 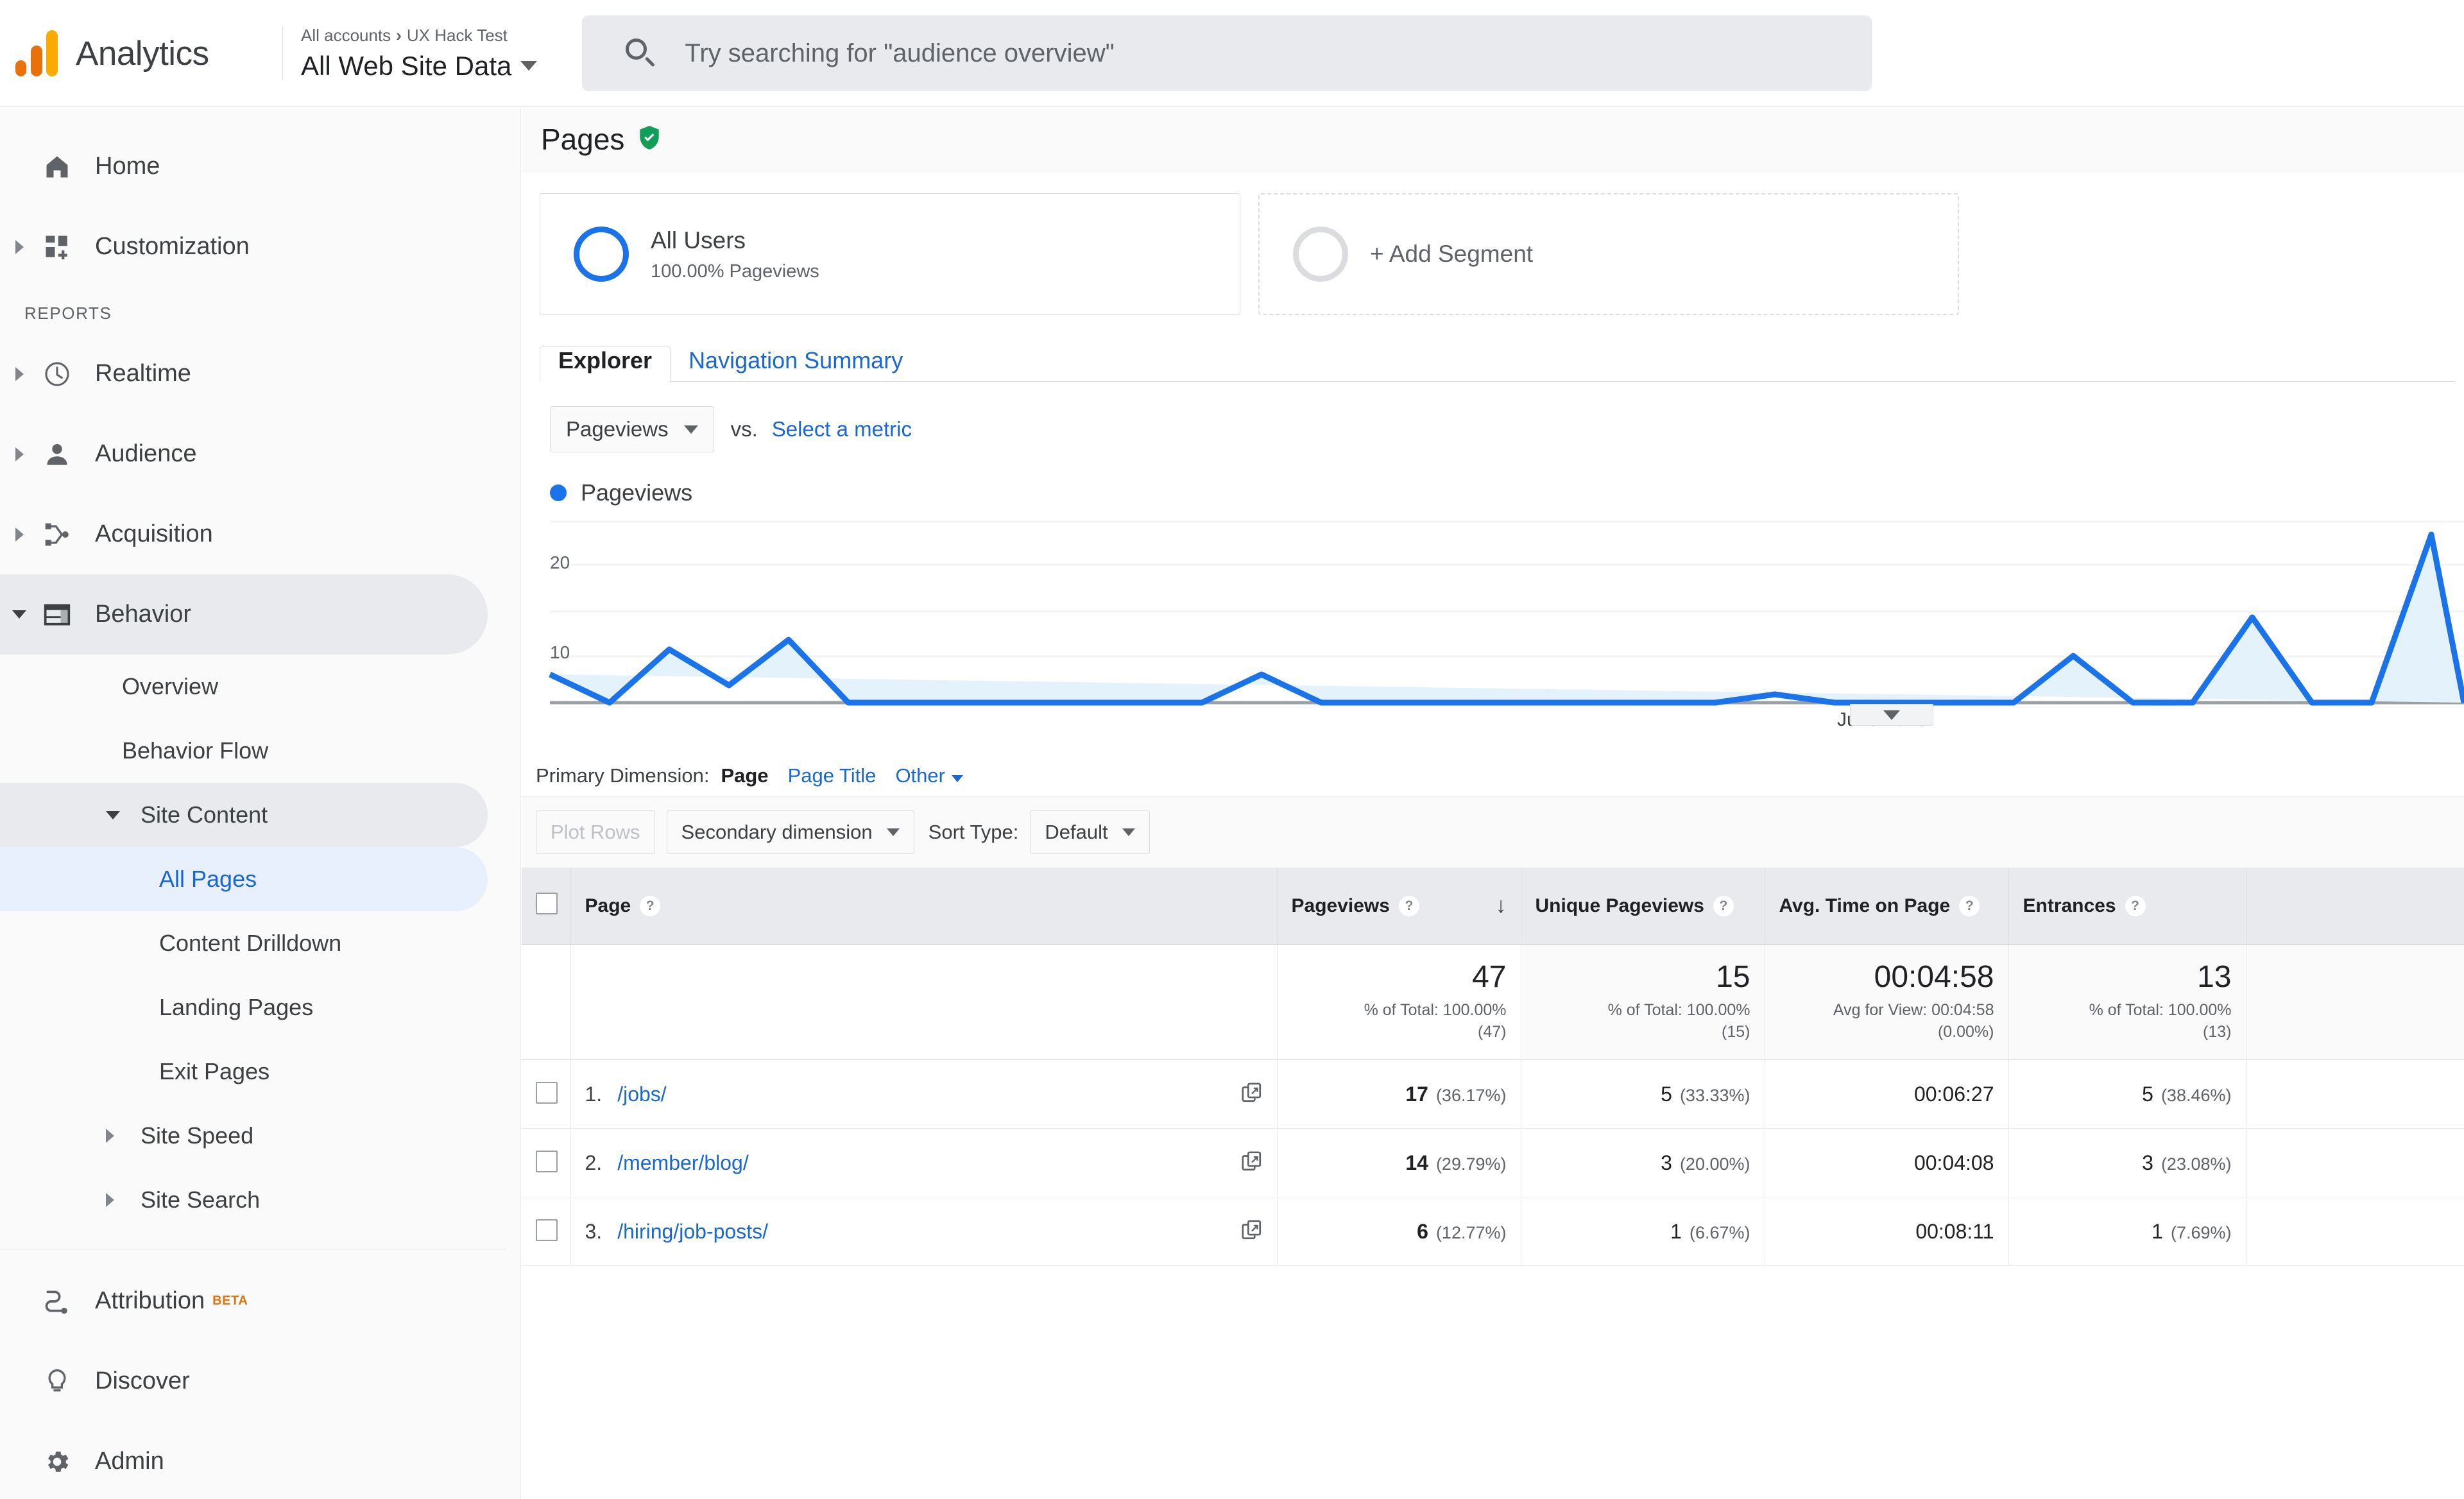 I want to click on column-header-avg-time-on-page: Avg. Time on Page ?, so click(x=1887, y=906).